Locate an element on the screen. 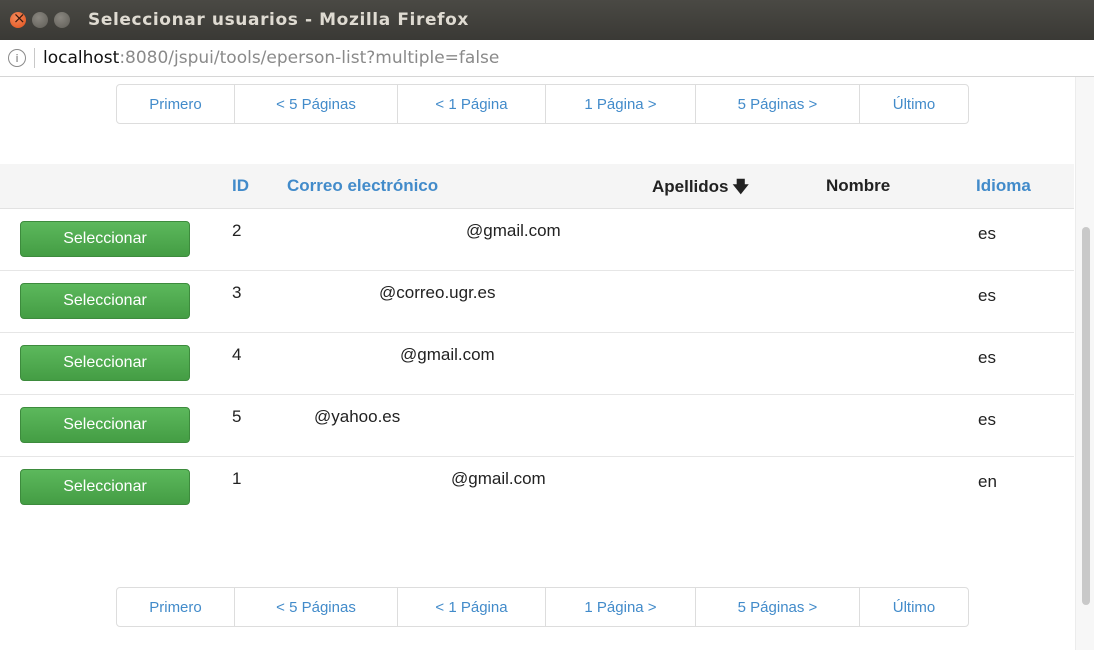 This screenshot has height=650, width=1094. row-id: 4 is located at coordinates (237, 354).